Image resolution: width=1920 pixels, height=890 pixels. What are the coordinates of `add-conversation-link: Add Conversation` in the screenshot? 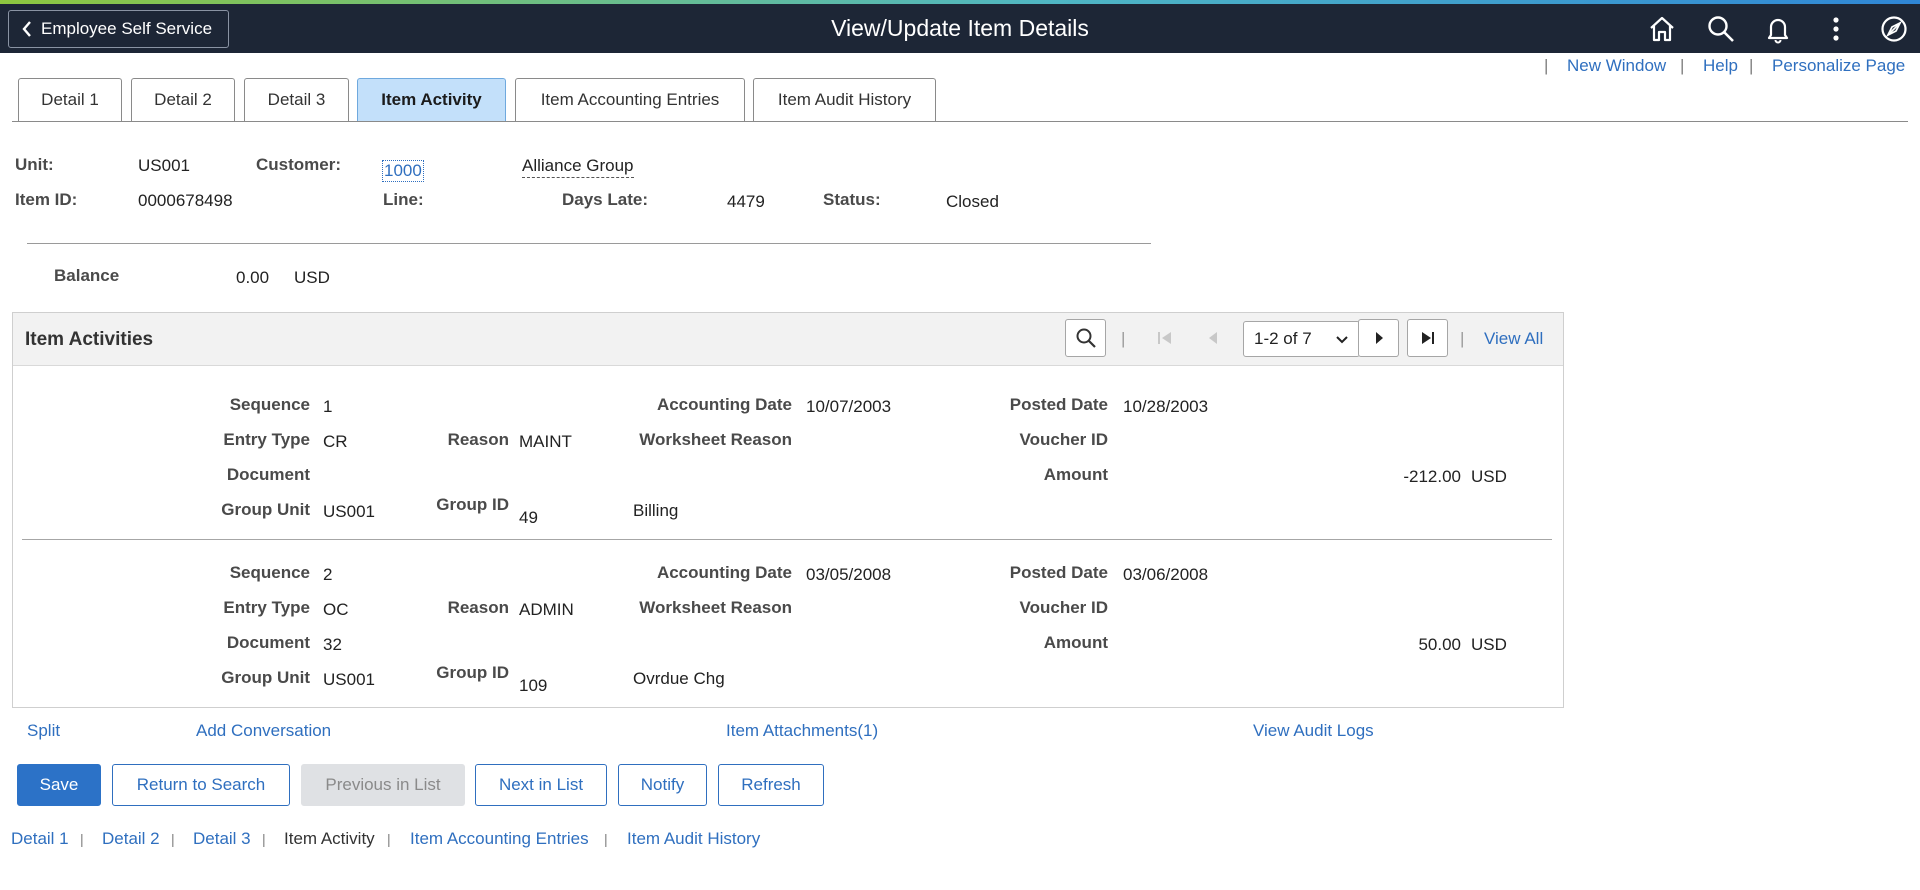 It's located at (263, 731).